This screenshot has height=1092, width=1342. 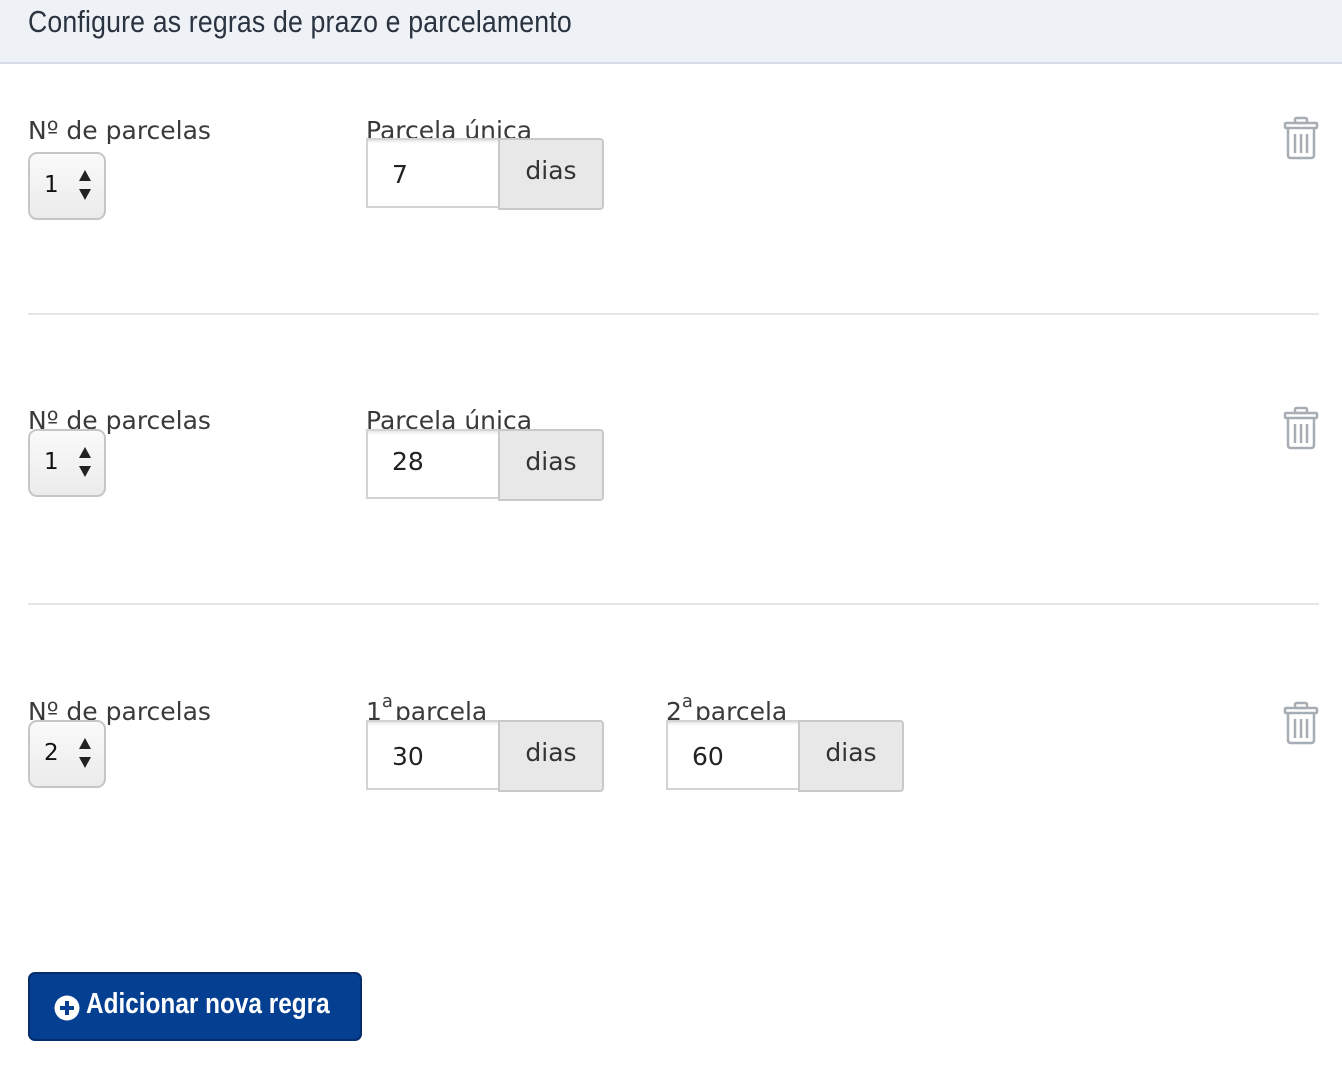 I want to click on installment-days-input: 28, so click(x=433, y=464).